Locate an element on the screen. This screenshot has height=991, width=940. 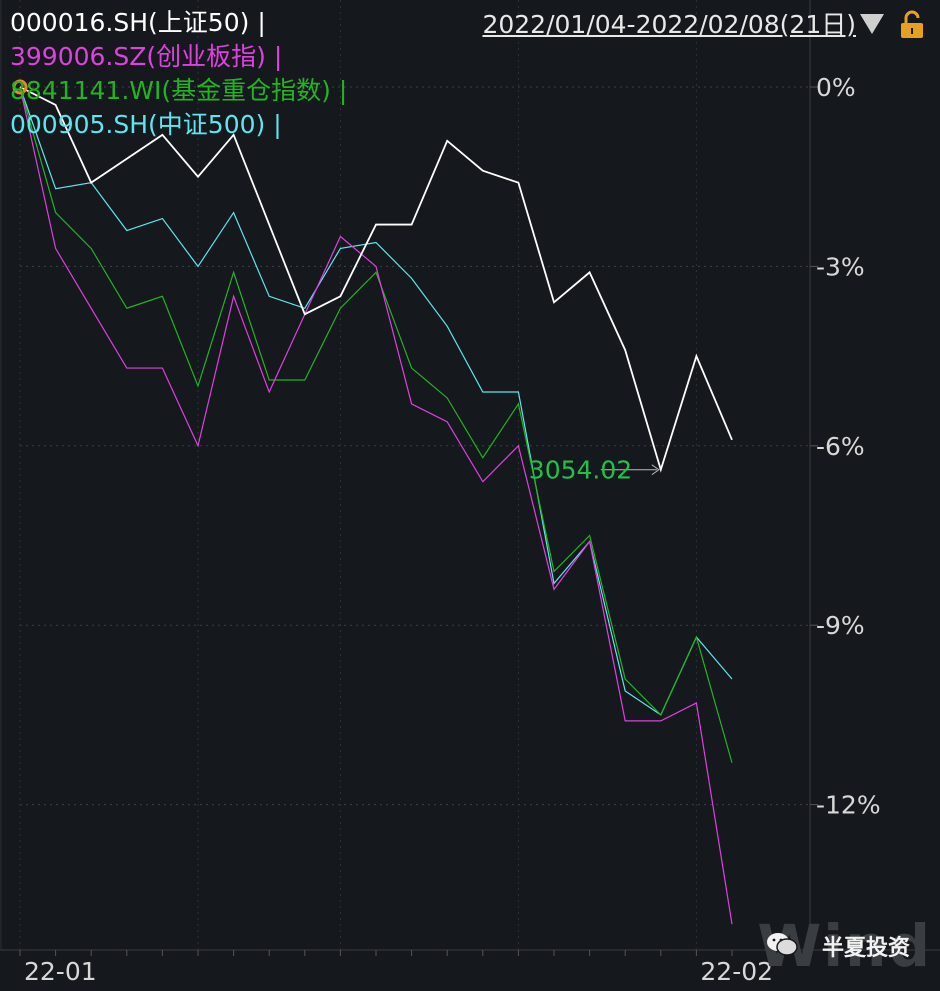
legend-label-000016: 000016.SH(上证50) is located at coordinates (130, 22).